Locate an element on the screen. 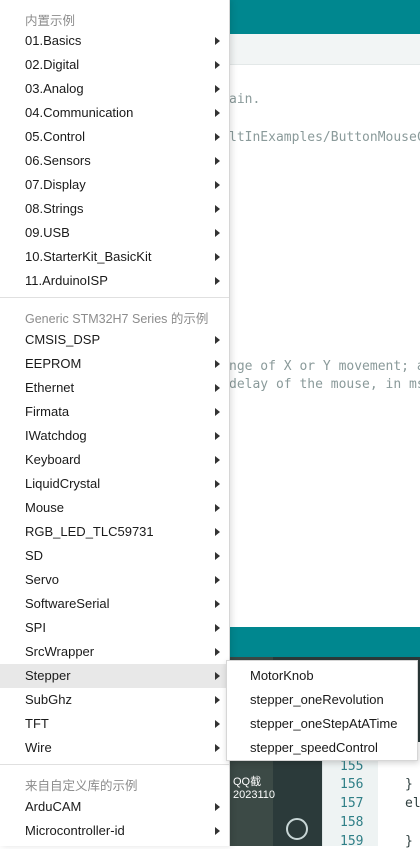 The width and height of the screenshot is (420, 849). menu-item-analog: 03.Analog is located at coordinates (114, 89).